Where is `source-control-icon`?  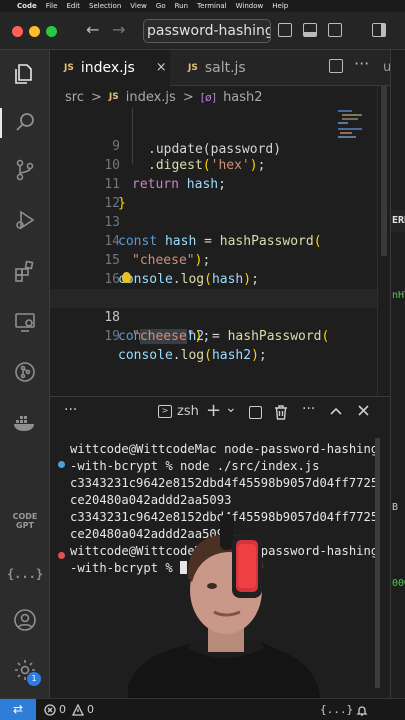
source-control-icon is located at coordinates (25, 170).